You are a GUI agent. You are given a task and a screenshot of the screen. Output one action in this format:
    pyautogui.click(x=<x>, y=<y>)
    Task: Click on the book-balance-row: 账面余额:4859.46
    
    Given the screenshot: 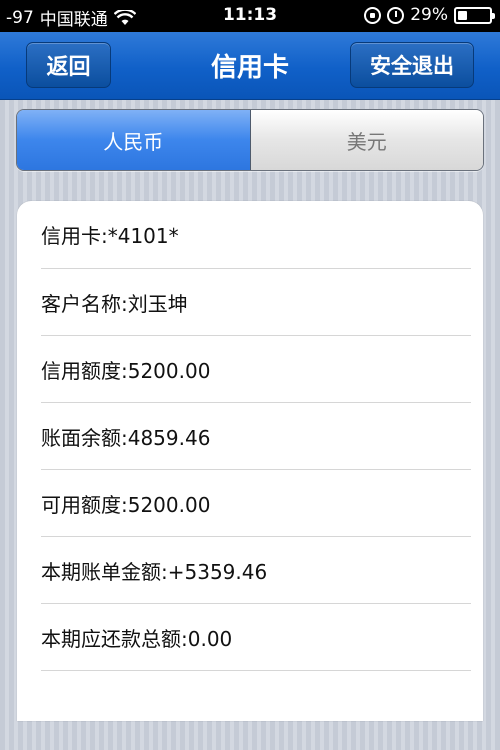 What is the action you would take?
    pyautogui.click(x=256, y=436)
    